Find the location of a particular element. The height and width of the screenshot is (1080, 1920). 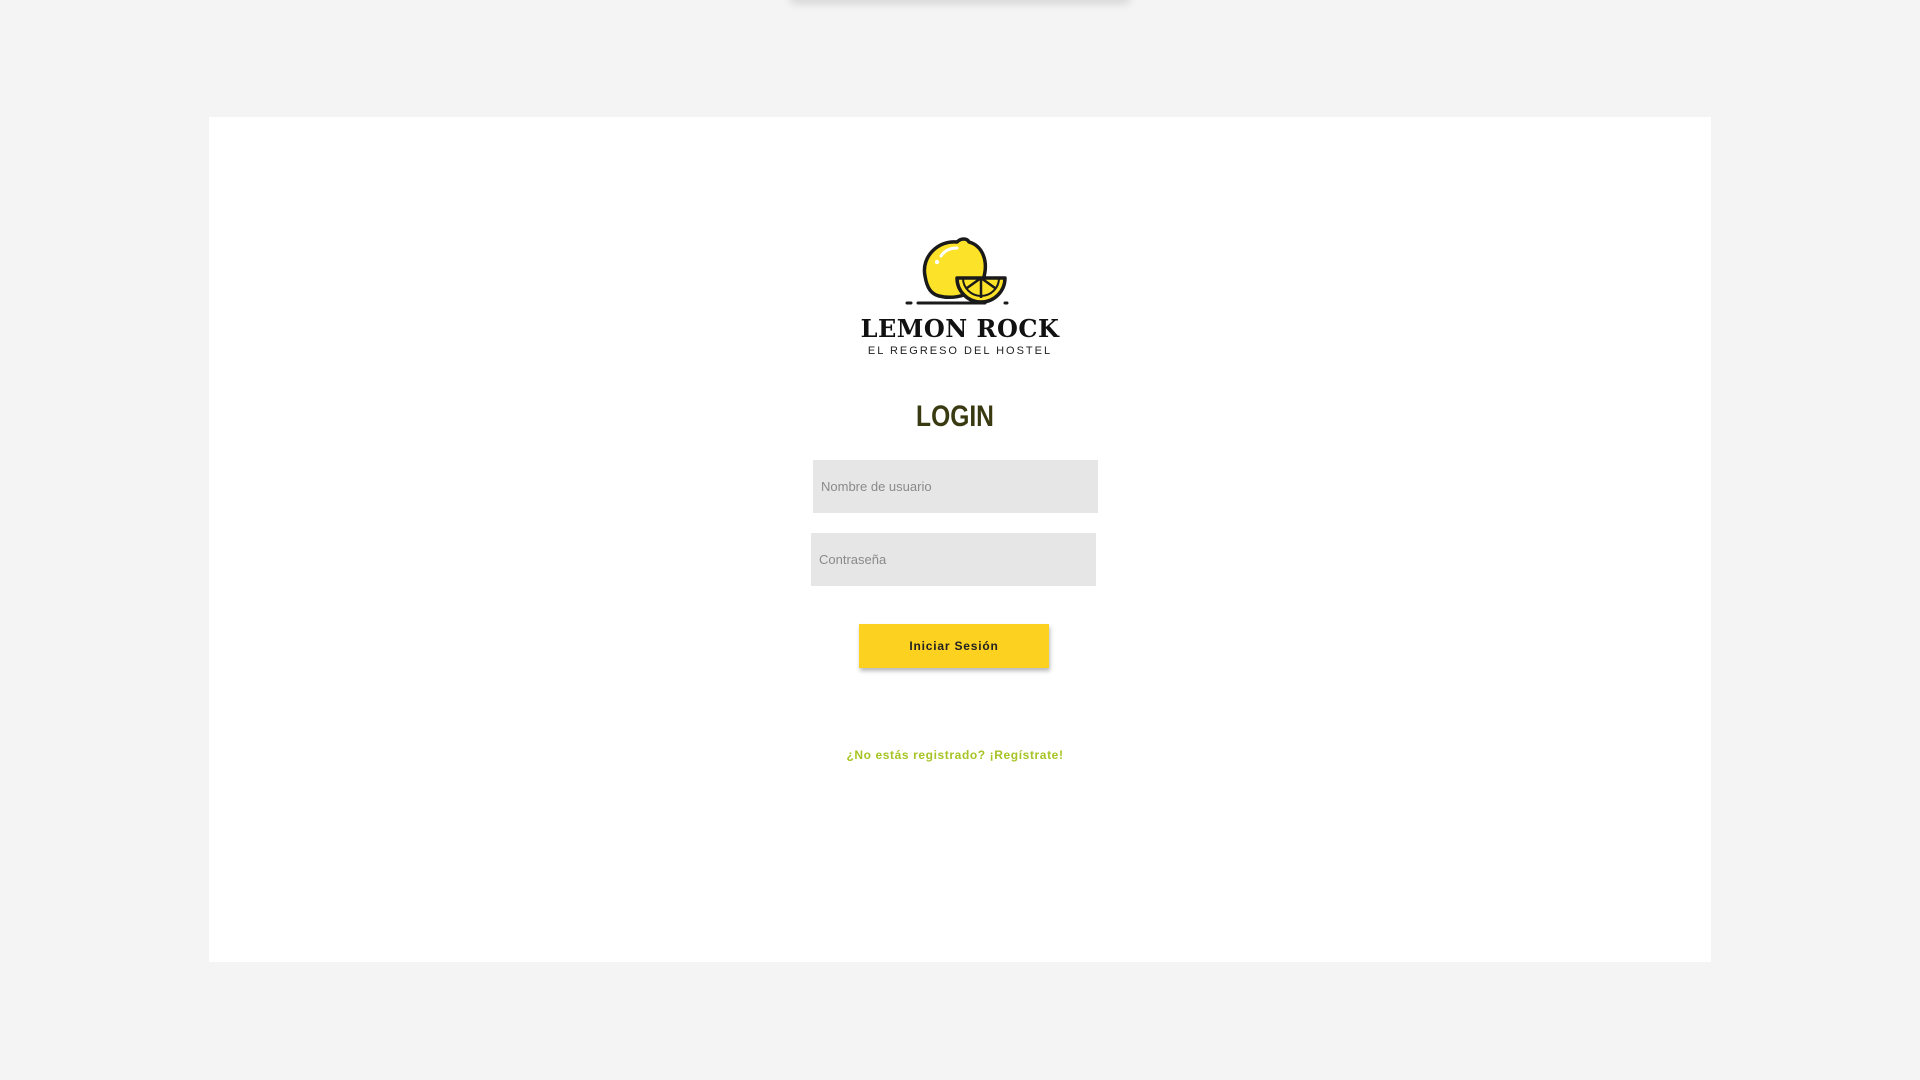

login-button: Iniciar Sesión is located at coordinates (954, 646).